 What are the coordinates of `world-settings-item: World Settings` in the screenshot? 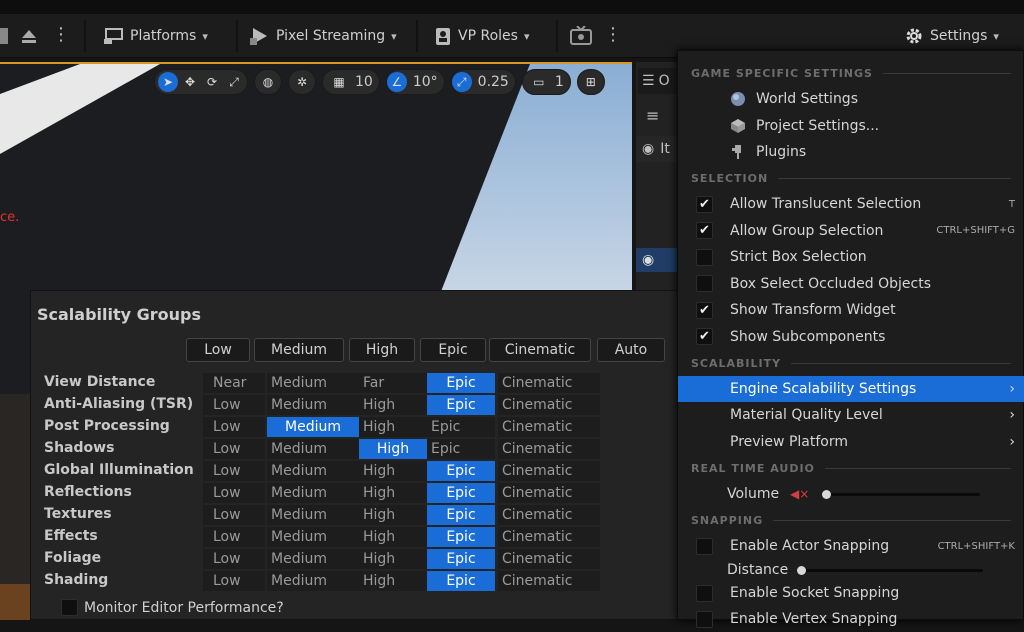 It's located at (851, 99).